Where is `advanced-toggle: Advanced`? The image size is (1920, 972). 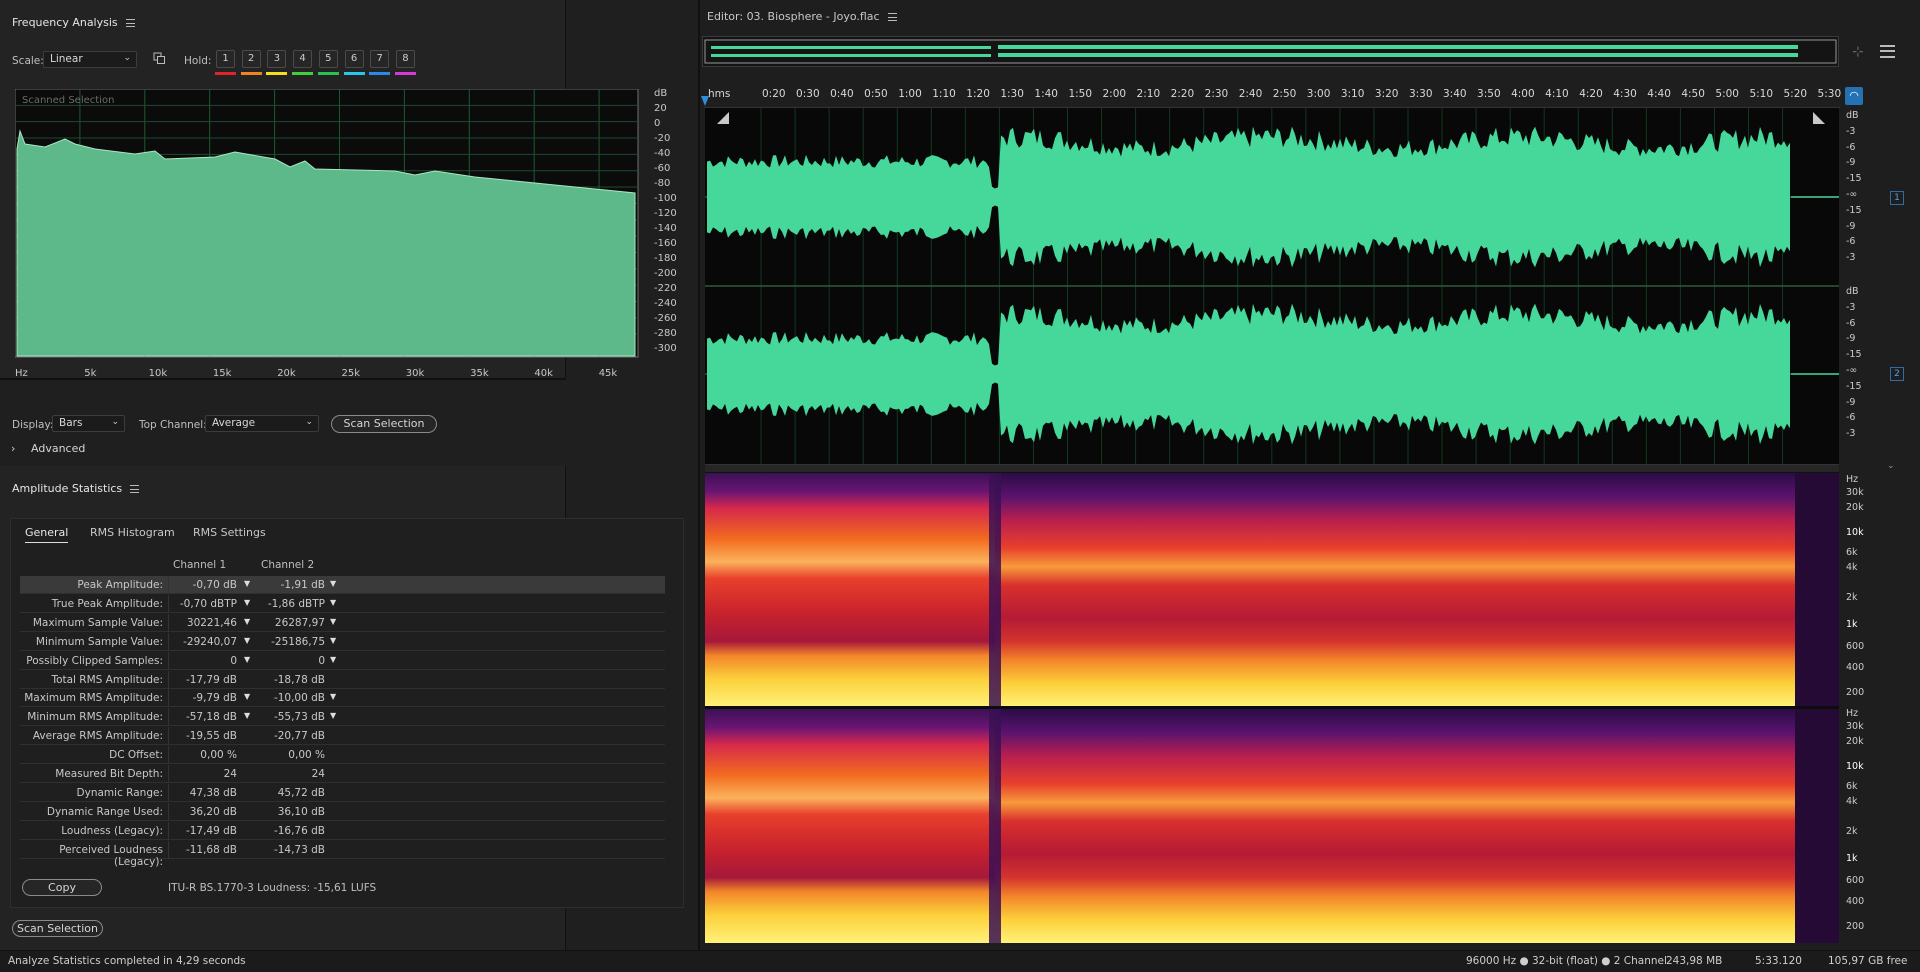 advanced-toggle: Advanced is located at coordinates (58, 448).